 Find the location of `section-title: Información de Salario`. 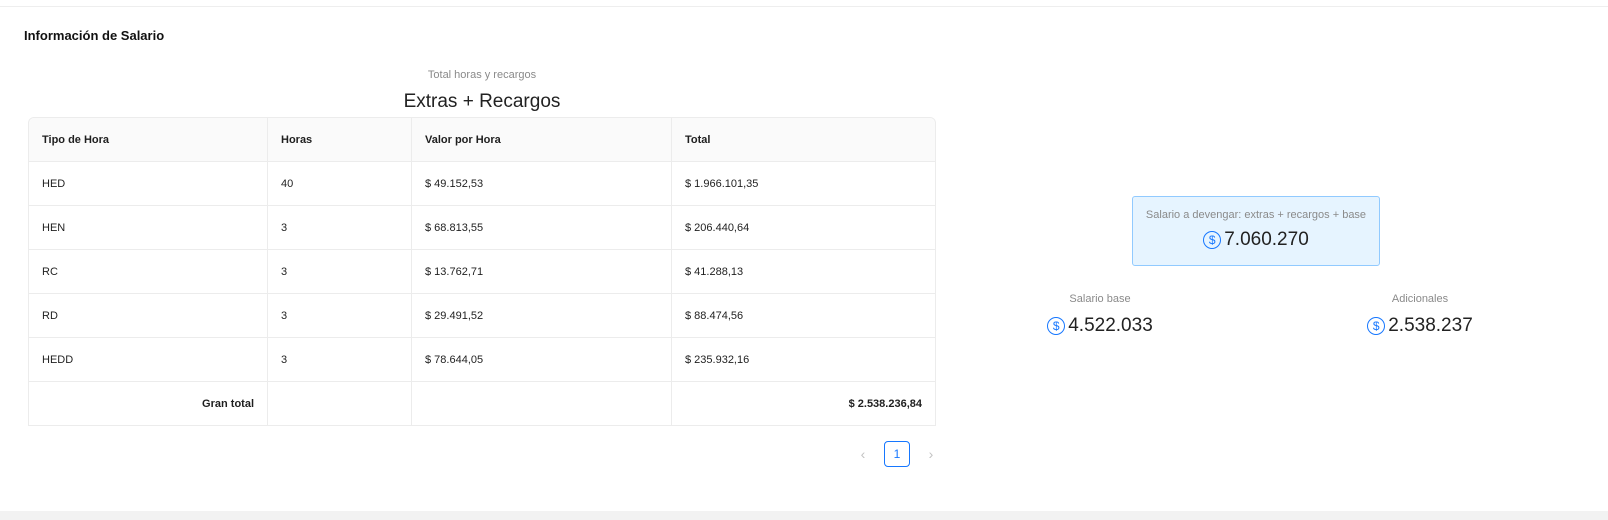

section-title: Información de Salario is located at coordinates (94, 35).